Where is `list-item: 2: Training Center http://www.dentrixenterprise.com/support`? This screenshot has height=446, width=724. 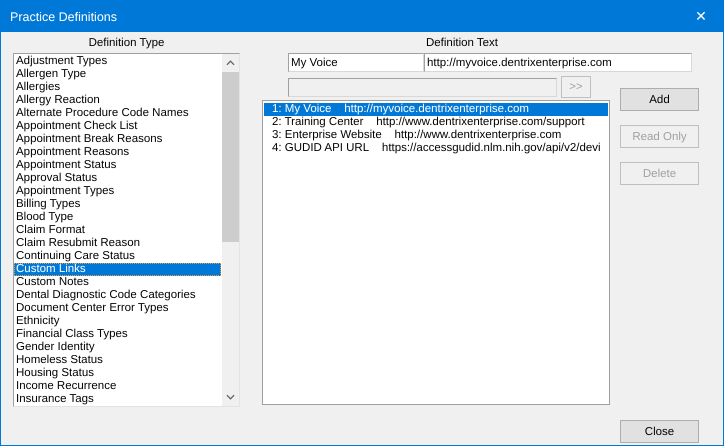 list-item: 2: Training Center http://www.dentrixenterprise.com/support is located at coordinates (436, 122).